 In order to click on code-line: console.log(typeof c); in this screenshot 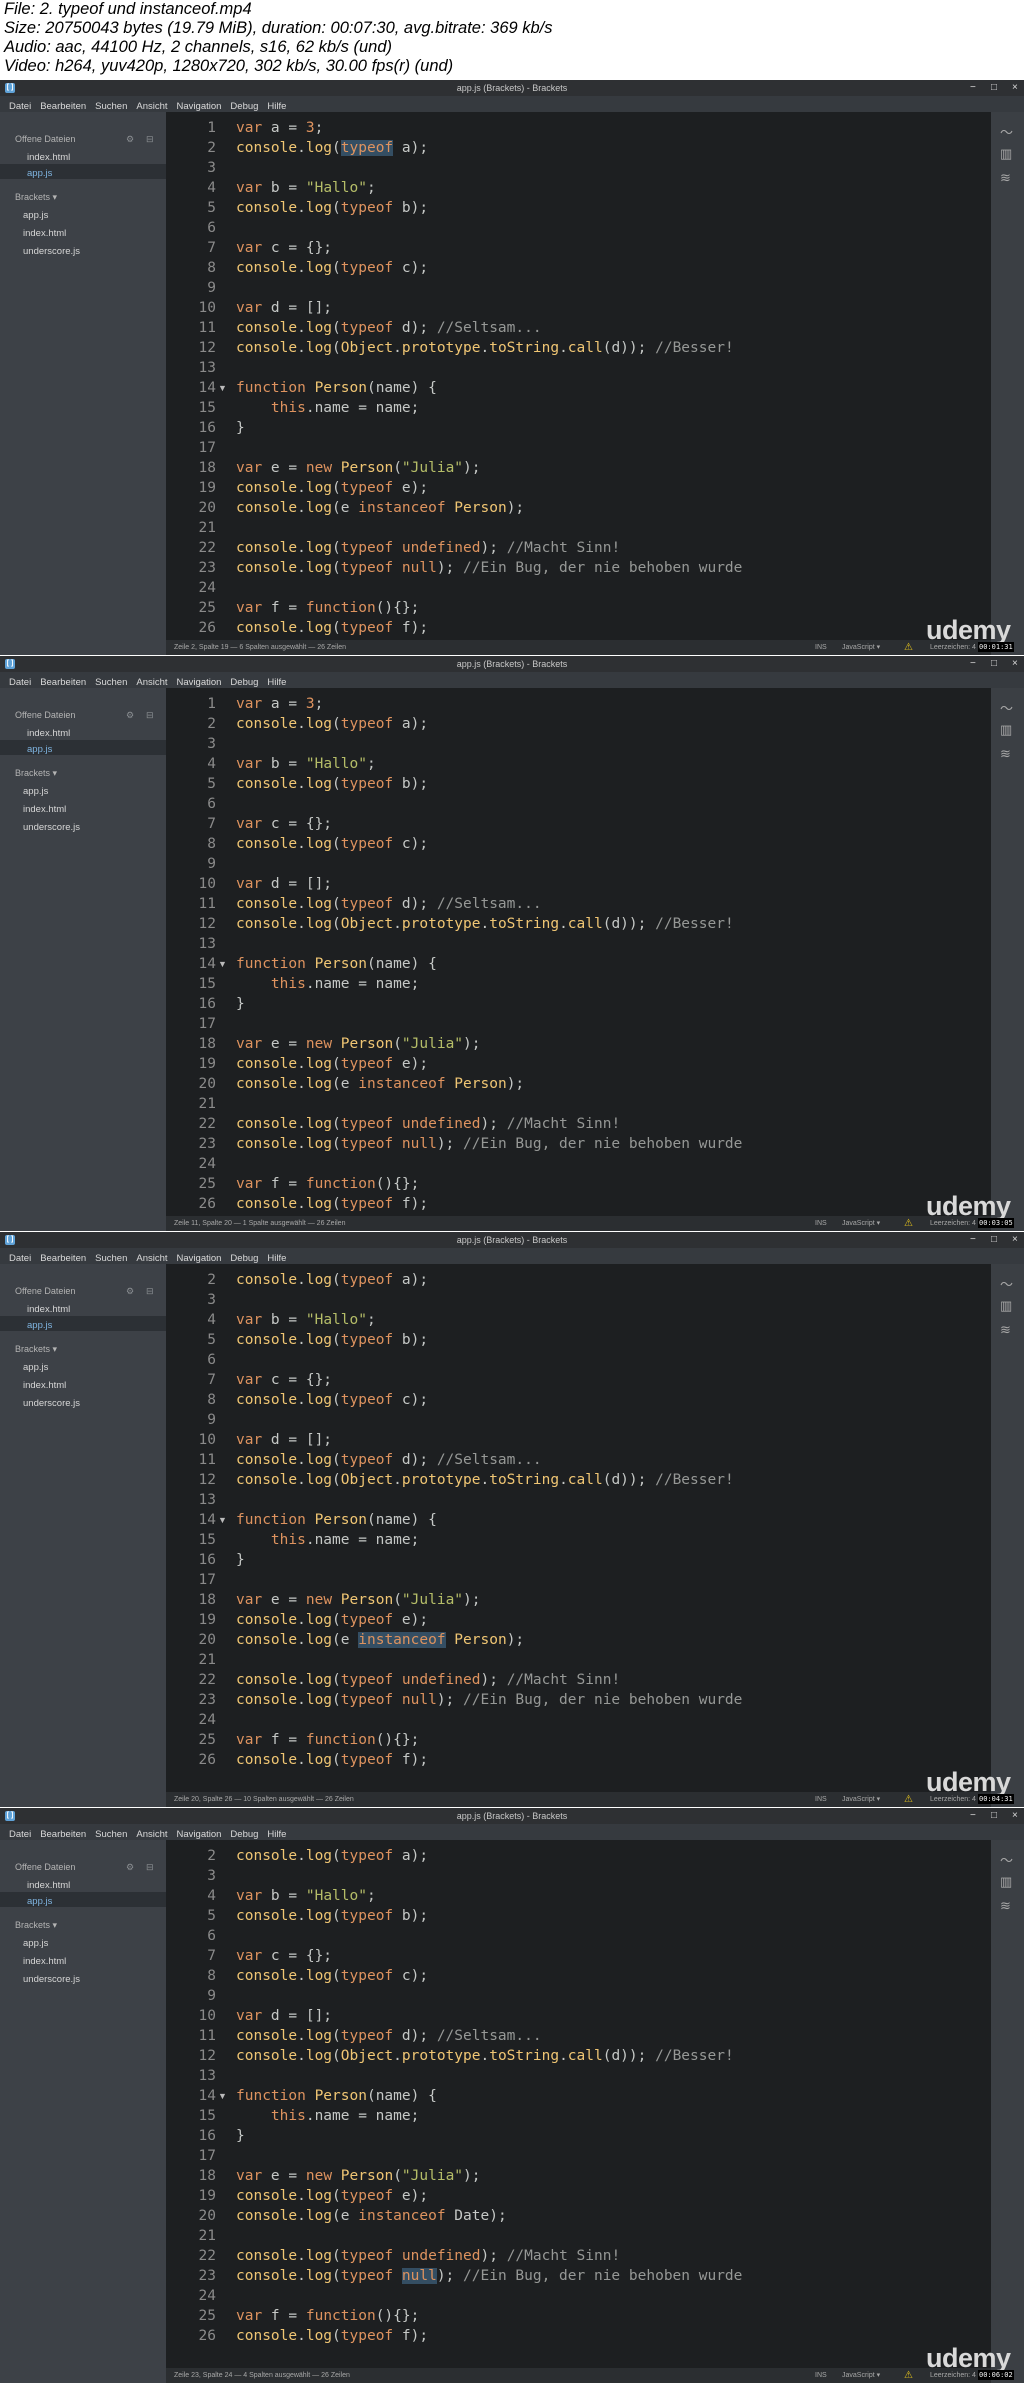, I will do `click(332, 844)`.